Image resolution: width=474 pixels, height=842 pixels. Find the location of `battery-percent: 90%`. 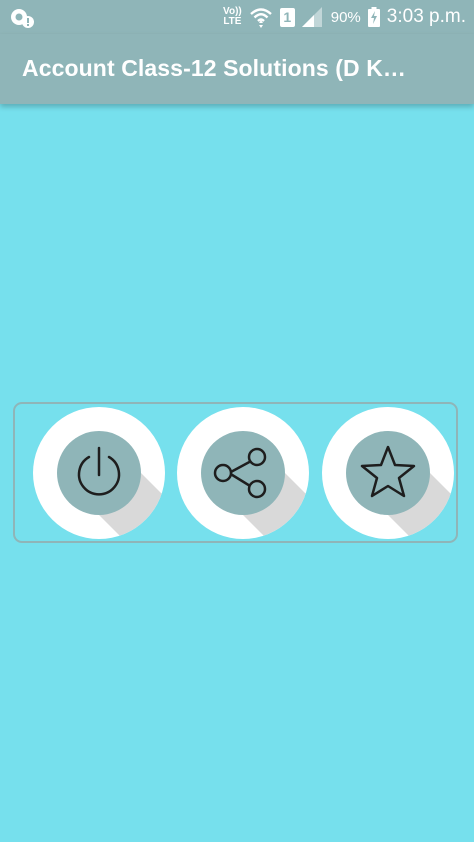

battery-percent: 90% is located at coordinates (345, 17).